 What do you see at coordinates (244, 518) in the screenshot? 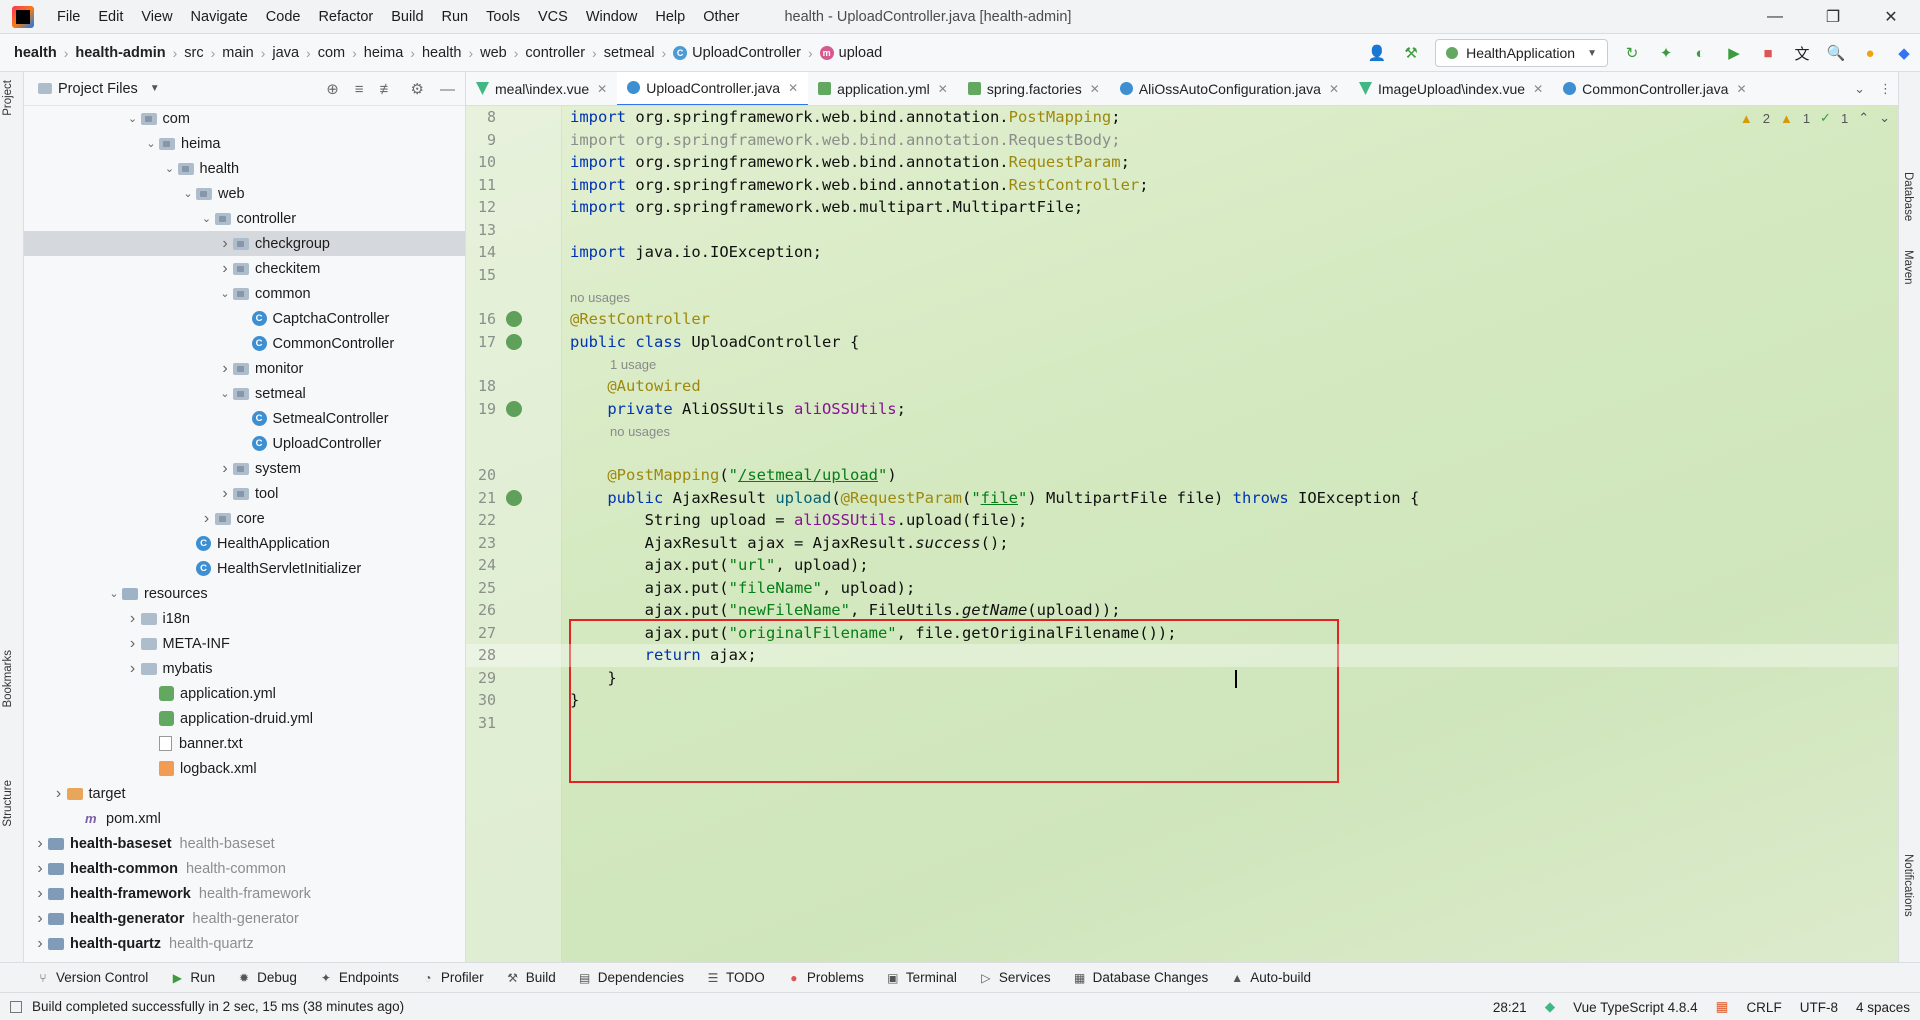
I see `tree-row: › core` at bounding box center [244, 518].